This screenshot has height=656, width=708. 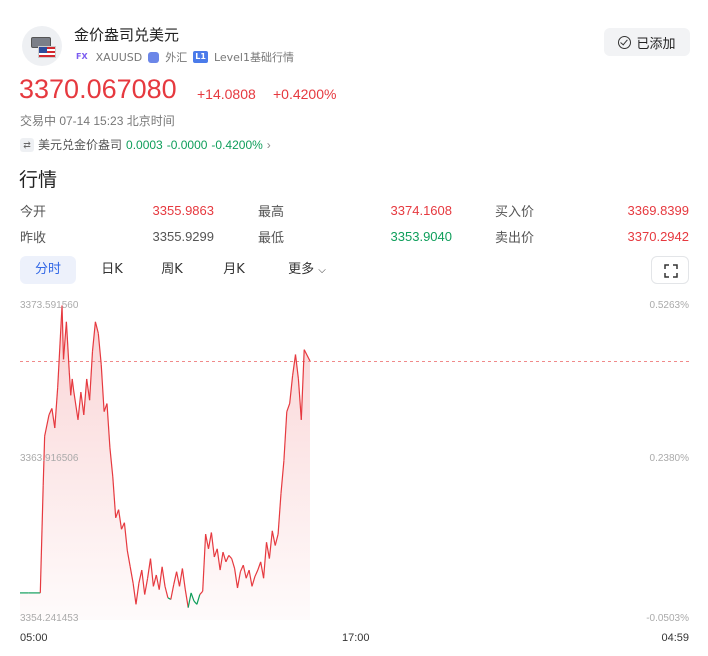 What do you see at coordinates (33, 237) in the screenshot?
I see `prev-close-label: 昨收` at bounding box center [33, 237].